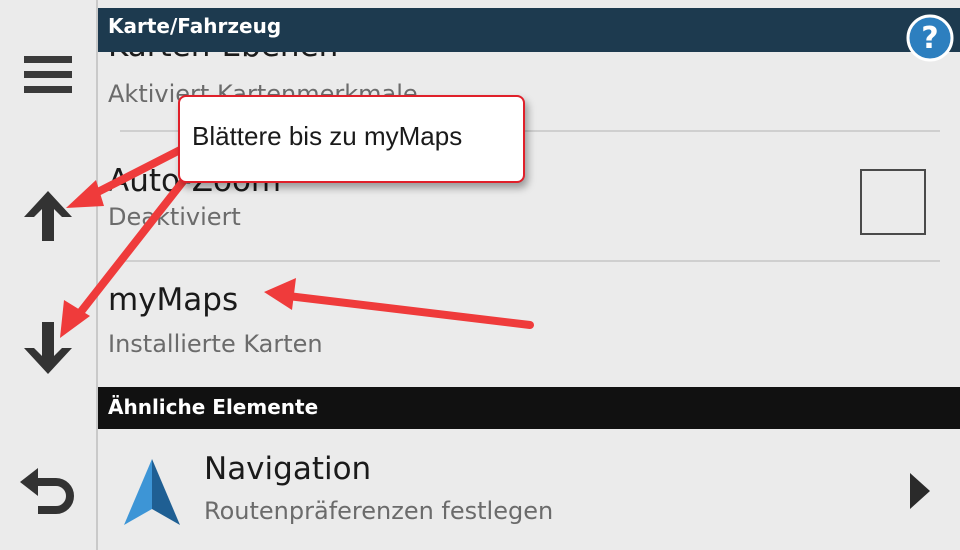 The width and height of the screenshot is (960, 550). I want to click on menu-button, so click(48, 75).